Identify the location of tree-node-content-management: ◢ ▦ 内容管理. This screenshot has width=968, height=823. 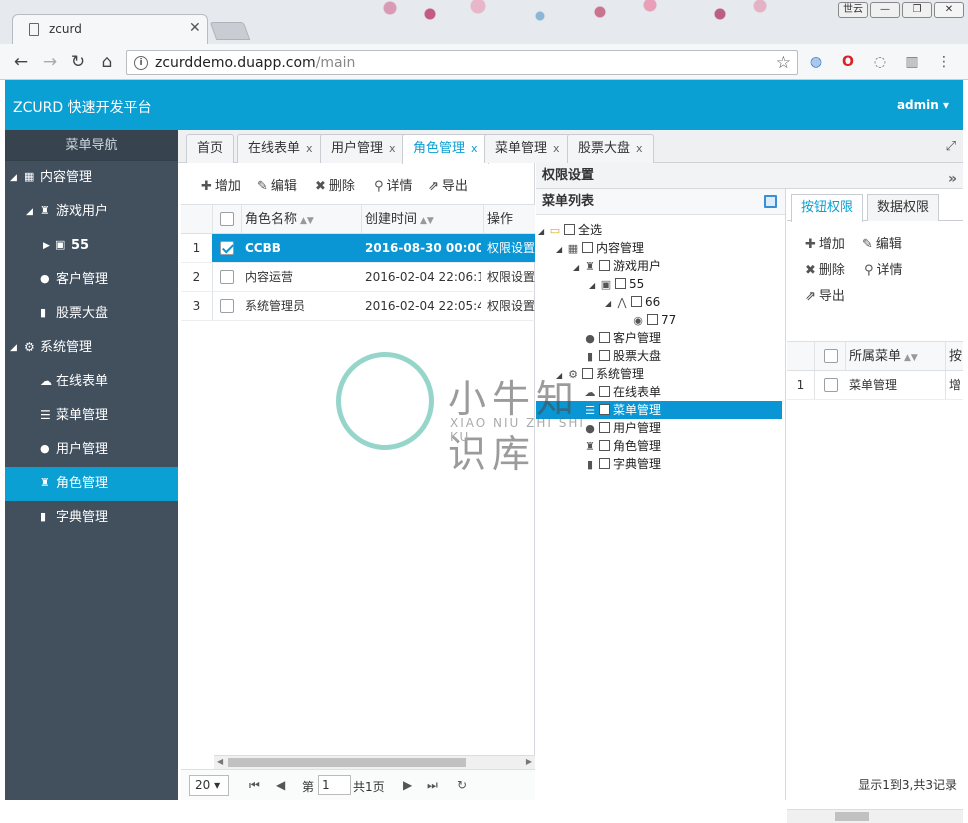
(600, 248).